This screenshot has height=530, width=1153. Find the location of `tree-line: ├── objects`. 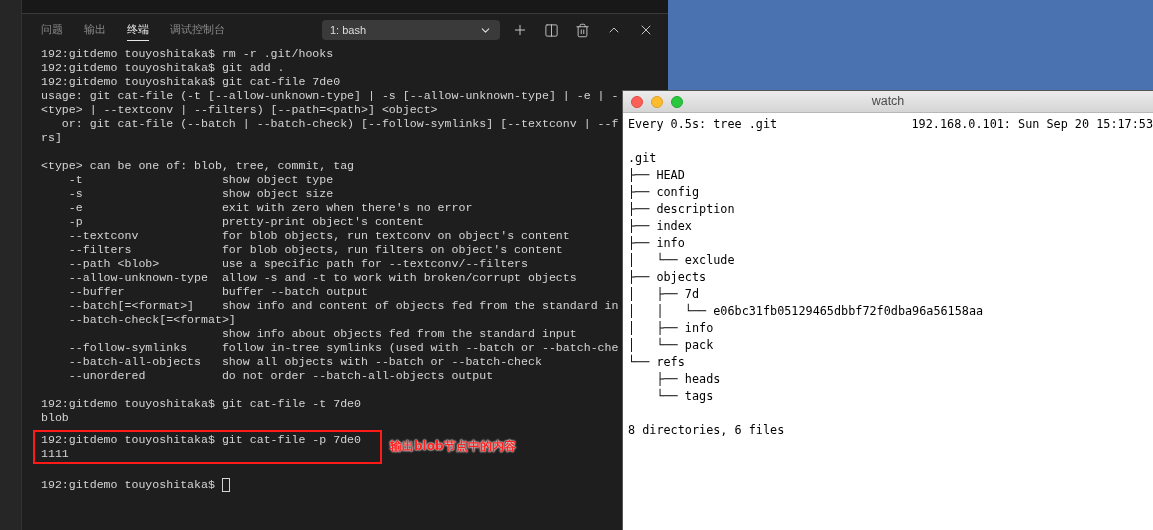

tree-line: ├── objects is located at coordinates (667, 277).